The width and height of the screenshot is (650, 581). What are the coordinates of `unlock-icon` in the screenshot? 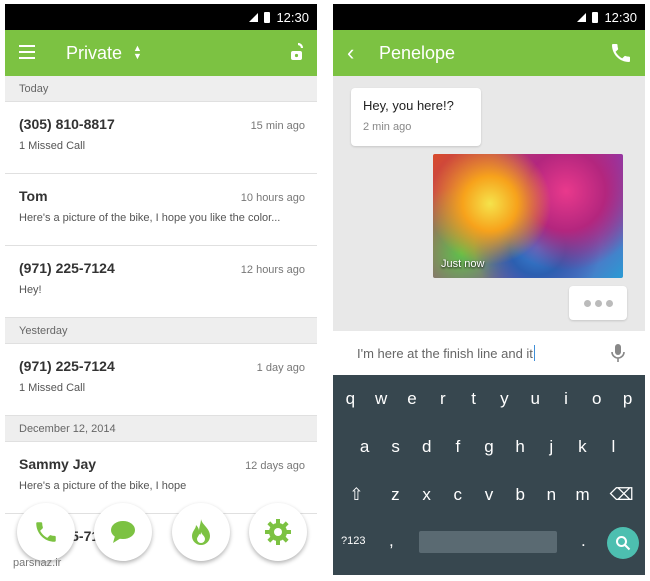 It's located at (298, 54).